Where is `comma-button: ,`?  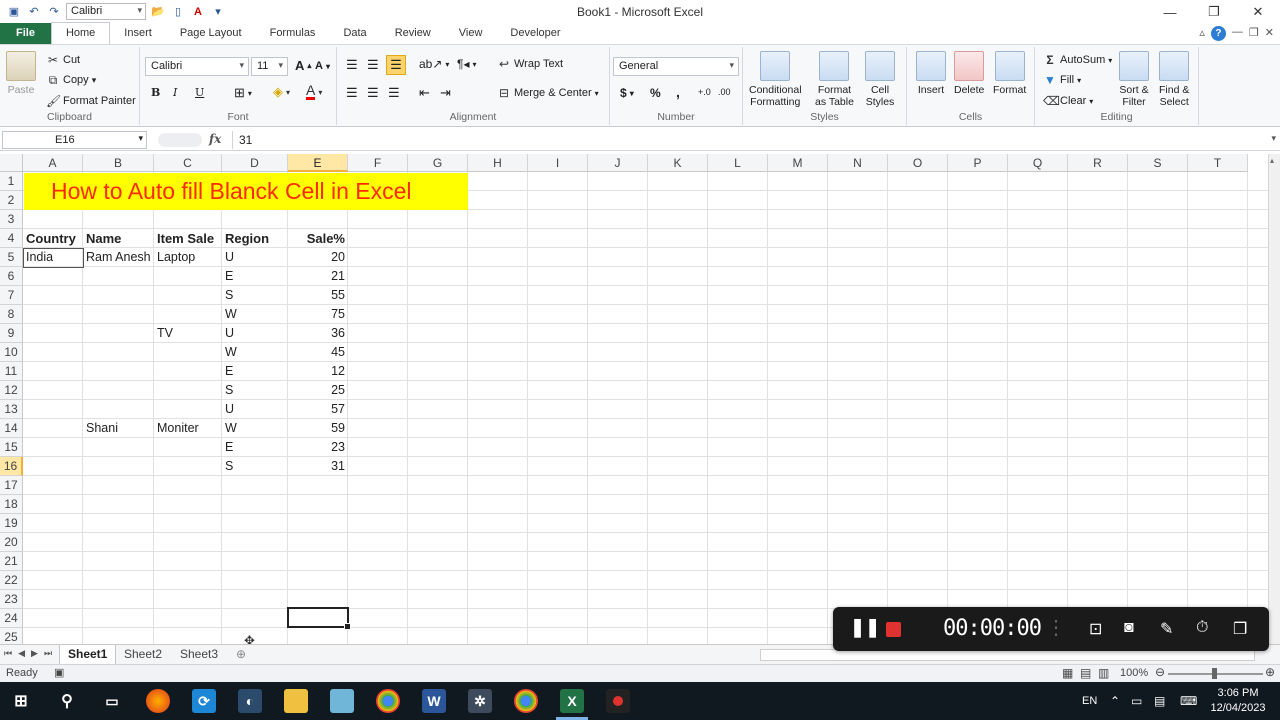
comma-button: , is located at coordinates (678, 92).